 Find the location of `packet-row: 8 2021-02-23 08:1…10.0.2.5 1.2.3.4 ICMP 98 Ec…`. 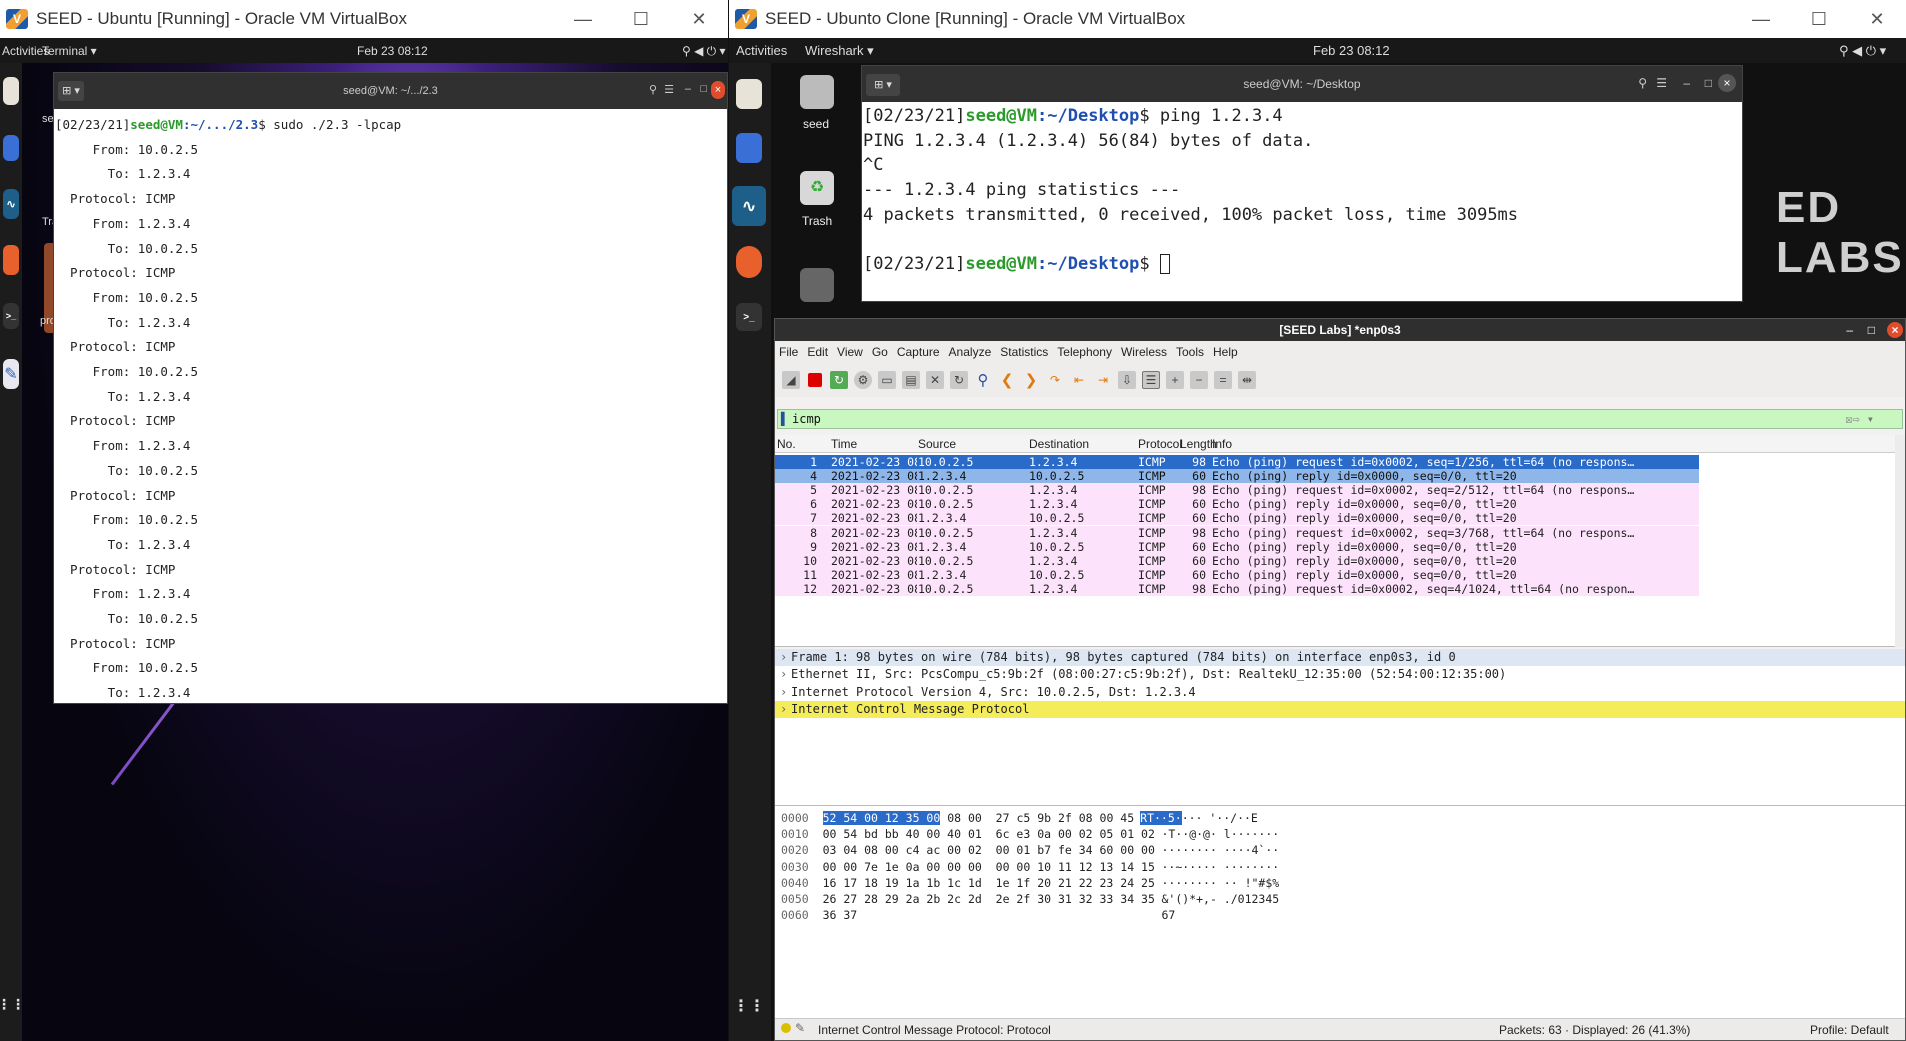

packet-row: 8 2021-02-23 08:1…10.0.2.5 1.2.3.4 ICMP 98 Ec… is located at coordinates (1237, 532).